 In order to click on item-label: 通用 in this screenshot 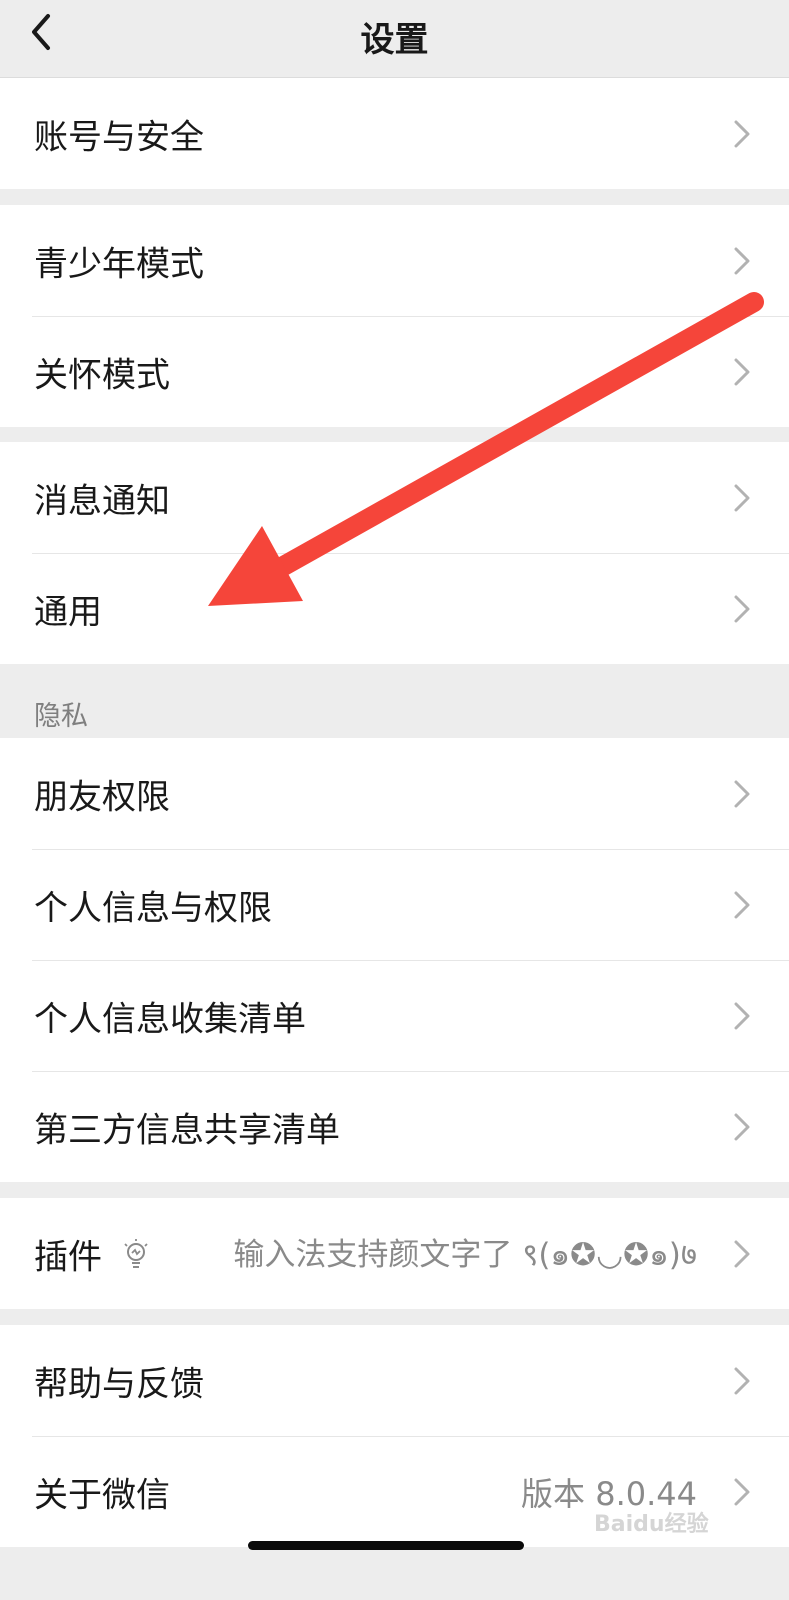, I will do `click(68, 612)`.